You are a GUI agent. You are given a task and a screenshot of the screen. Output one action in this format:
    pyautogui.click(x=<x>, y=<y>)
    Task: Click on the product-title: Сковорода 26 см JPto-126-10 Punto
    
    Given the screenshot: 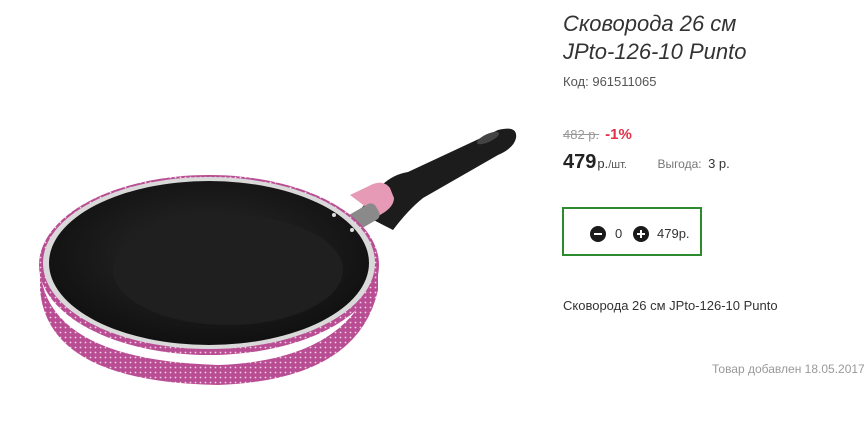 What is the action you would take?
    pyautogui.click(x=710, y=38)
    